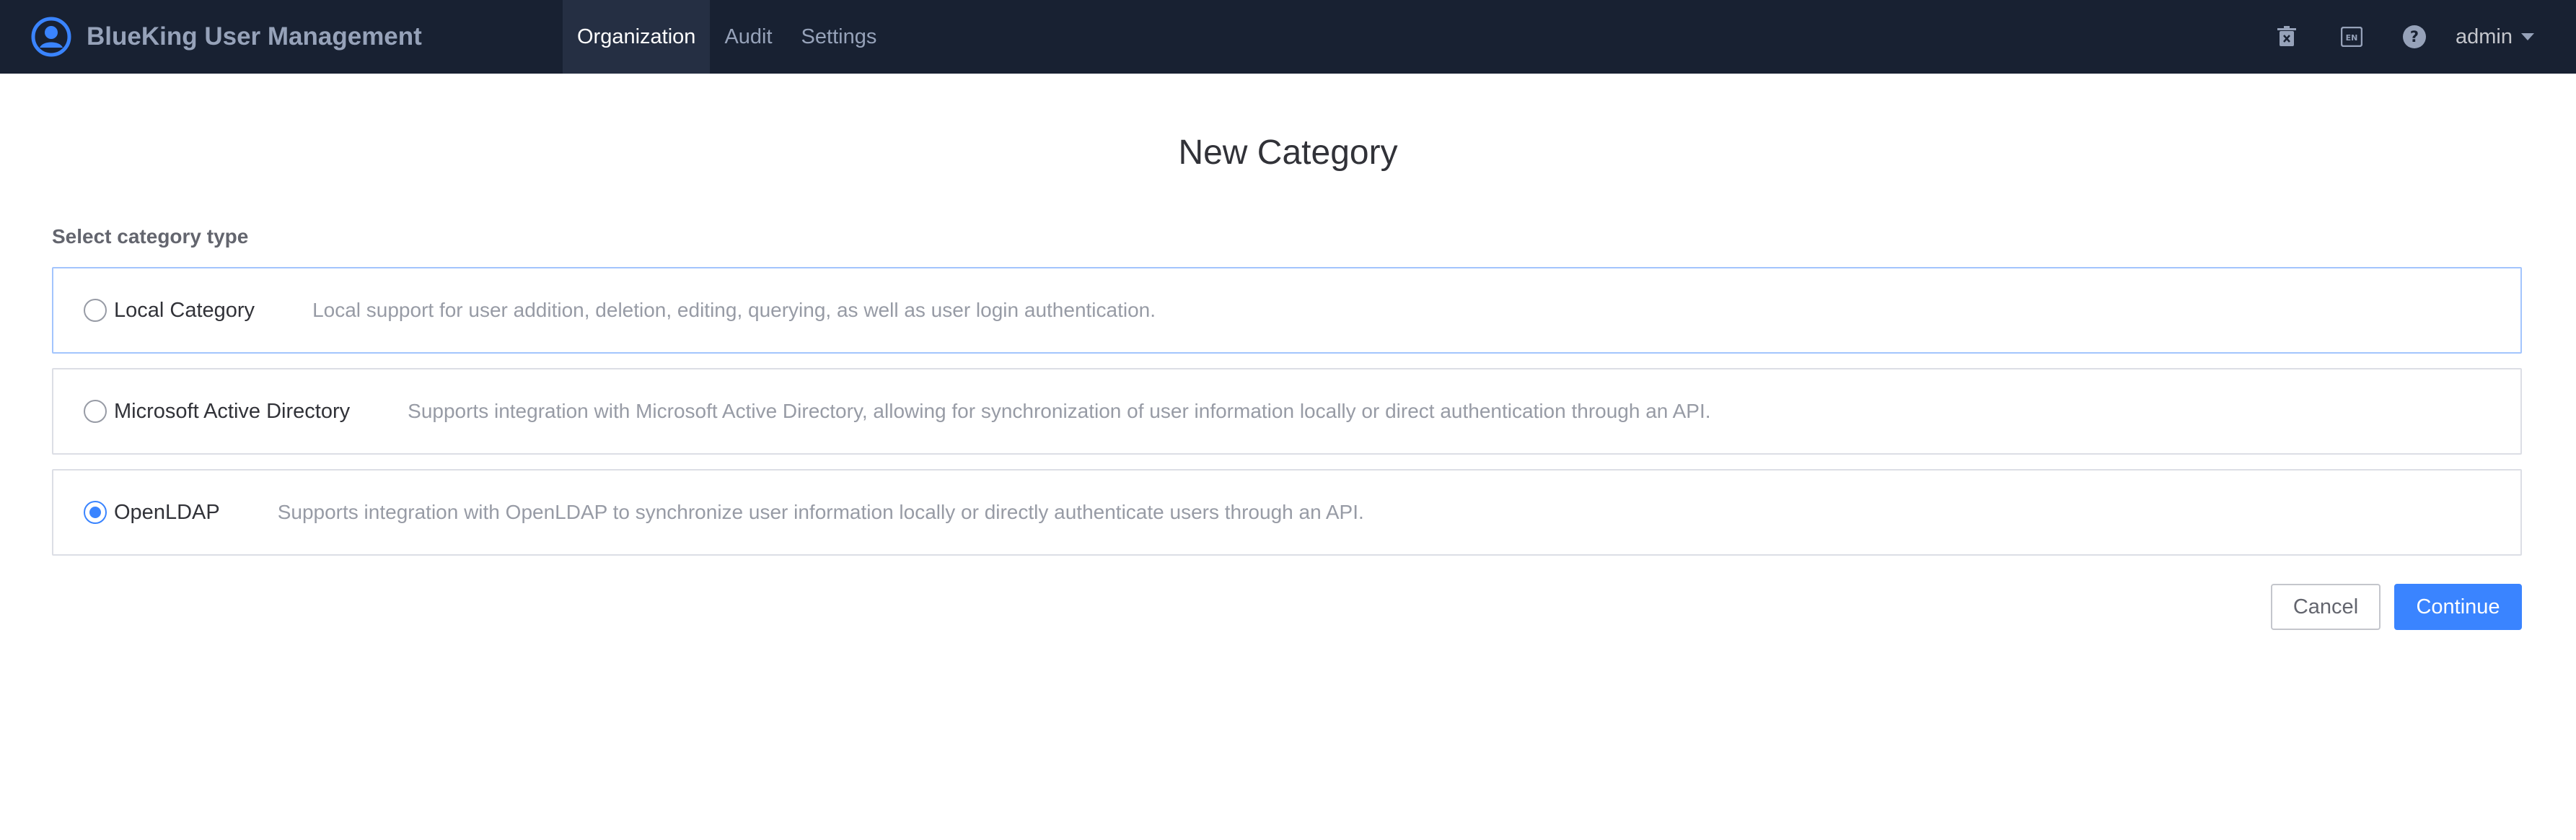 This screenshot has height=840, width=2576. I want to click on option-label: Microsoft Active Directory, so click(232, 411).